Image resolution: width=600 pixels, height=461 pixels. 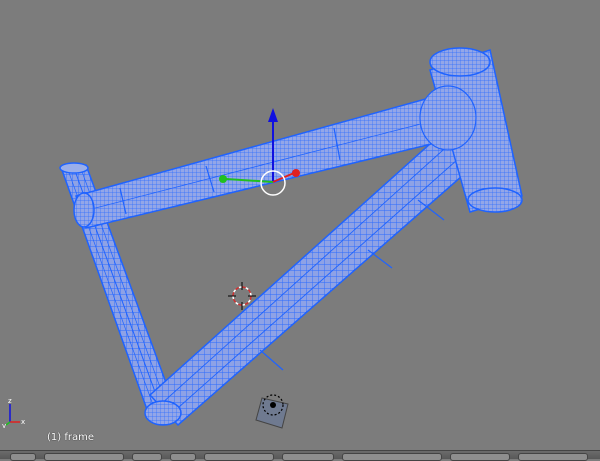 I want to click on layers-grid-icon, so click(x=553, y=457).